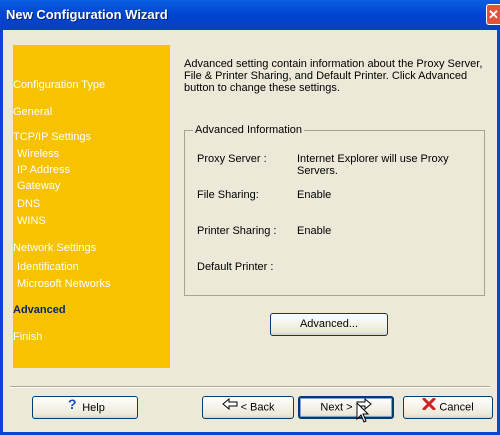 Image resolution: width=500 pixels, height=435 pixels. Describe the element at coordinates (31, 221) in the screenshot. I see `step-wins: WINS` at that location.